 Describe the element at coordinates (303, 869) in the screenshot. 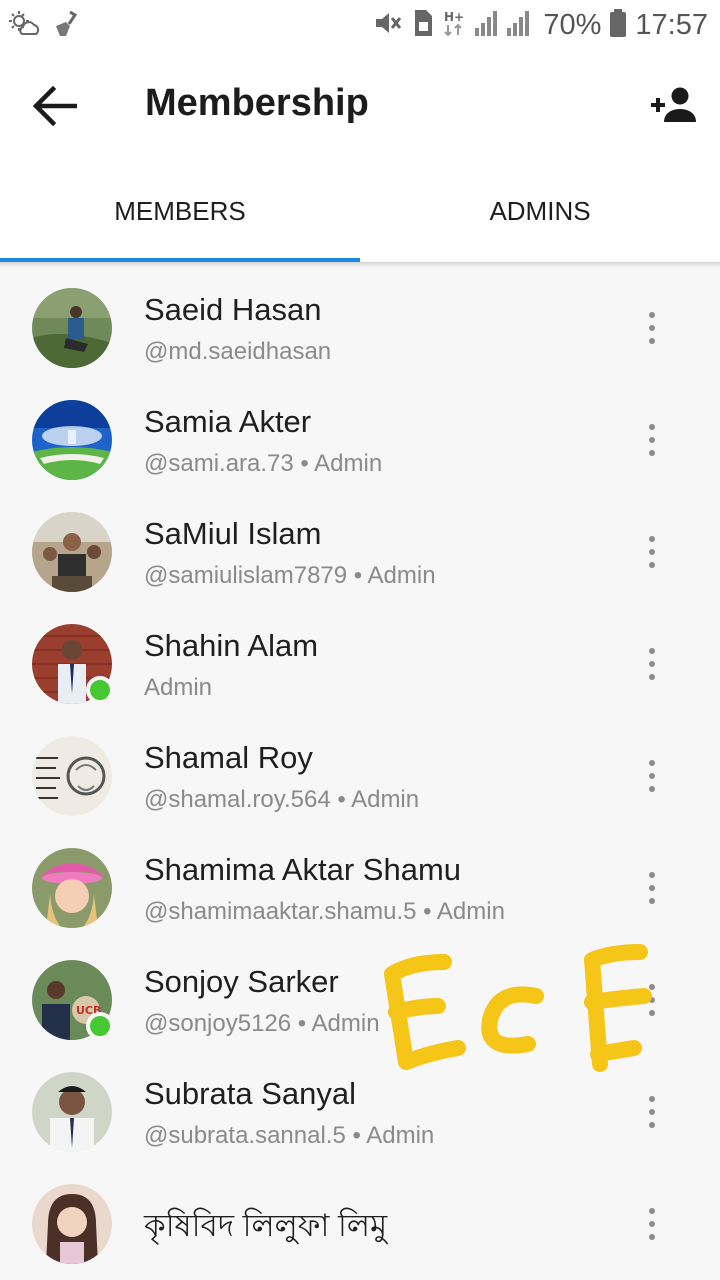

I see `member-name: Shamima Aktar Shamu` at that location.